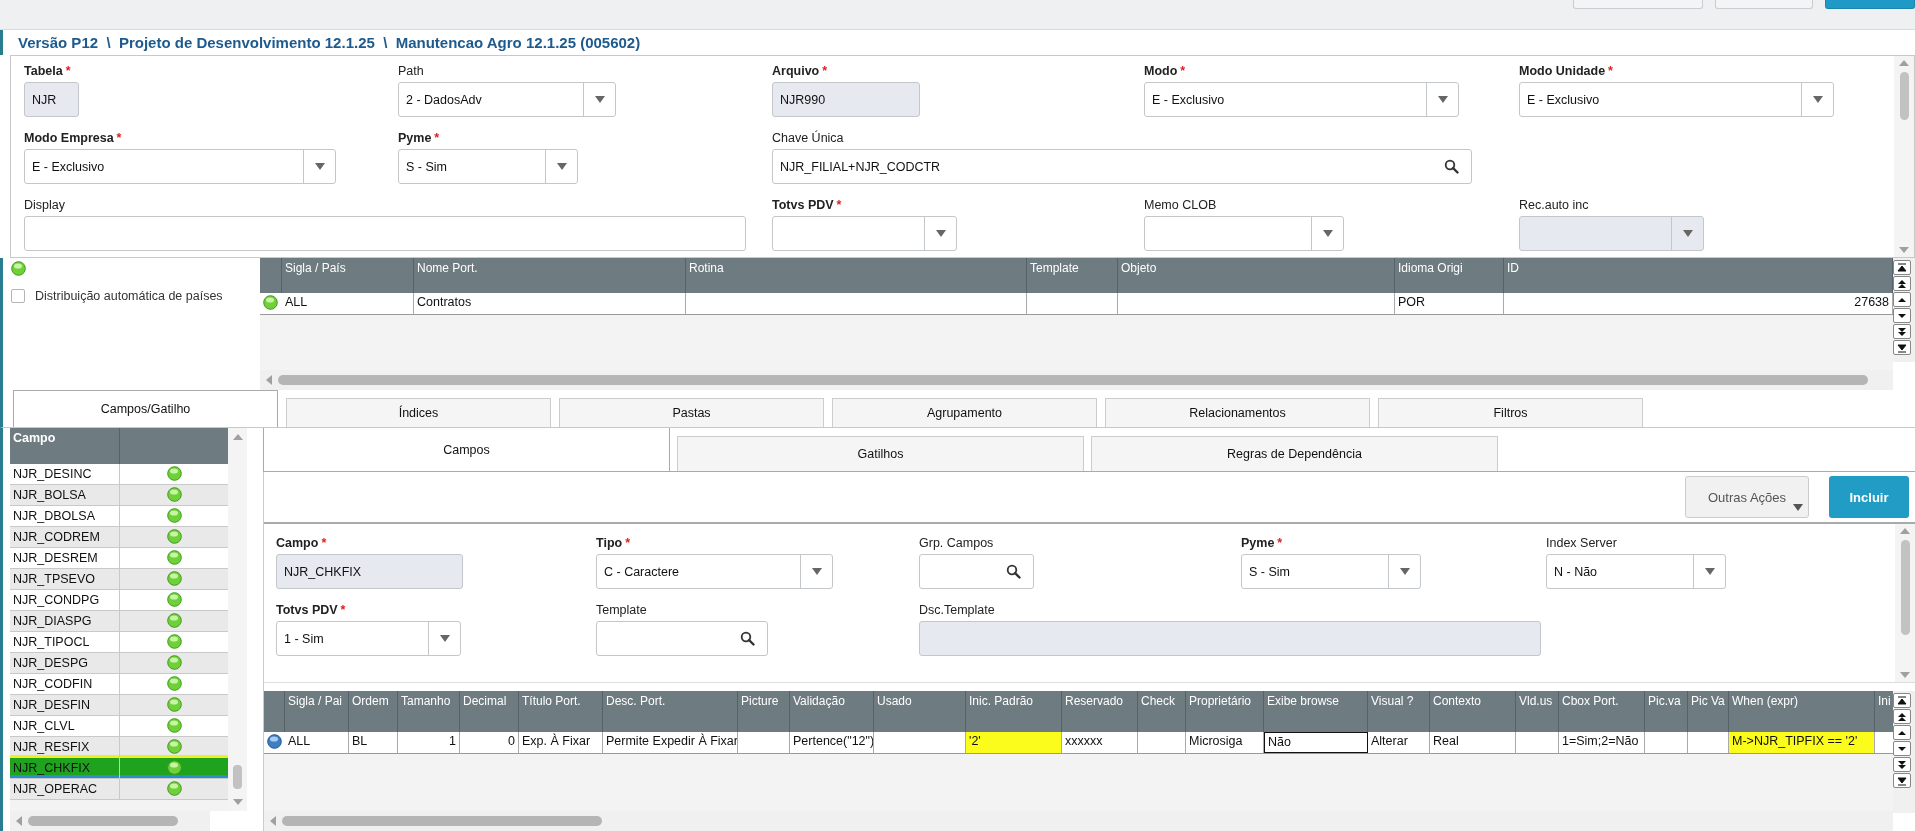 The image size is (1915, 831). I want to click on list-item: NJR_CHKFIX, so click(119, 768).